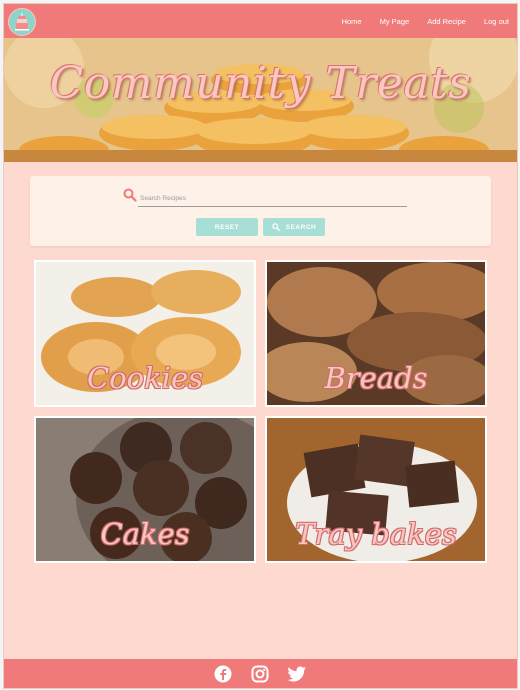 Image resolution: width=520 pixels, height=690 pixels. I want to click on site-logo, so click(22, 22).